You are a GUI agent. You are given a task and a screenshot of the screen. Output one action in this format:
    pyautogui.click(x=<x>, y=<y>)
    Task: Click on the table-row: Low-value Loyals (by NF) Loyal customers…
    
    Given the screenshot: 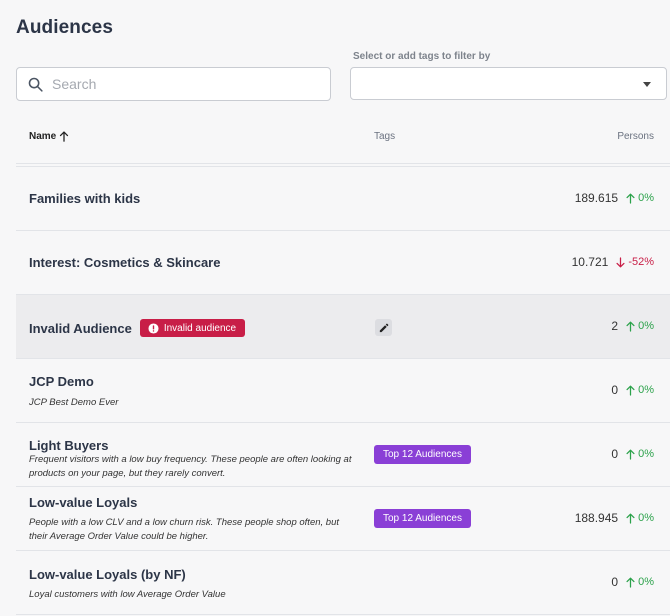 What is the action you would take?
    pyautogui.click(x=343, y=583)
    